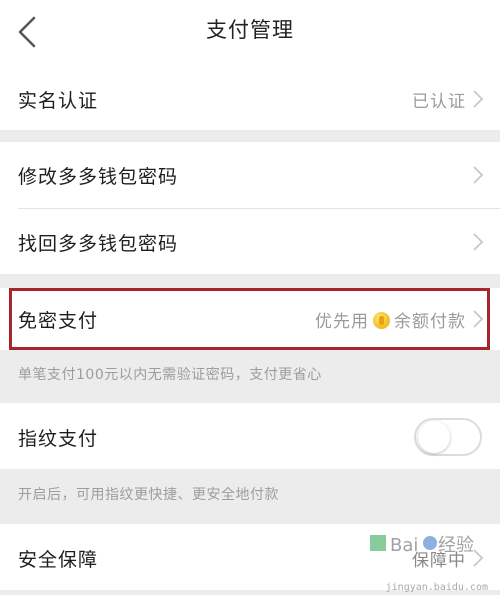 The width and height of the screenshot is (500, 595). What do you see at coordinates (249, 319) in the screenshot?
I see `highlight-box` at bounding box center [249, 319].